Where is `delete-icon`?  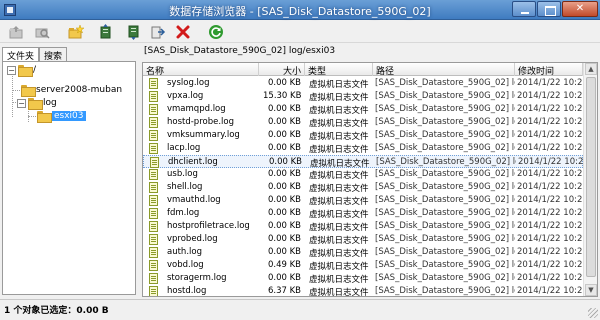
delete-icon is located at coordinates (183, 32).